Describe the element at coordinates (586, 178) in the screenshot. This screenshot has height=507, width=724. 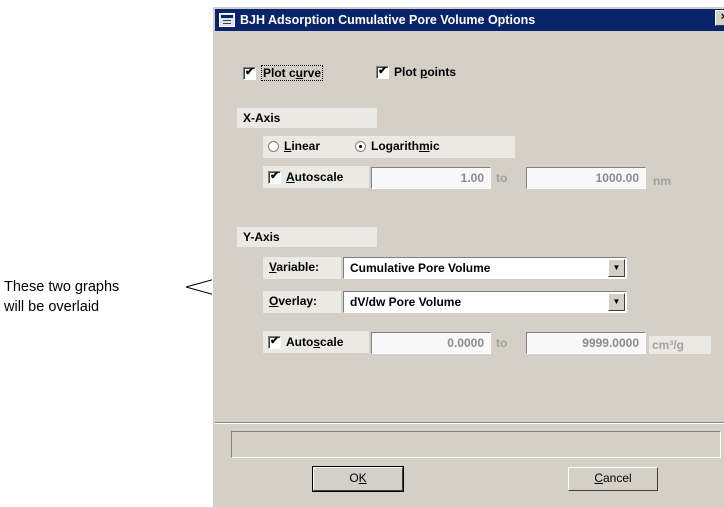
I see `x-max-field: 1000.00` at that location.